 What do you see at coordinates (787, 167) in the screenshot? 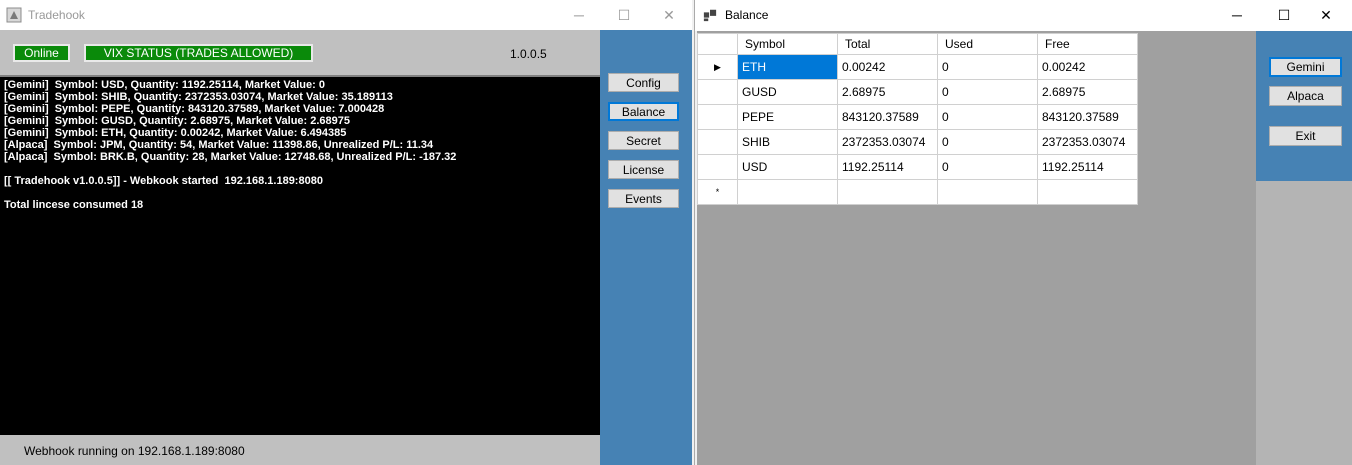
I see `grid-cell: USD` at bounding box center [787, 167].